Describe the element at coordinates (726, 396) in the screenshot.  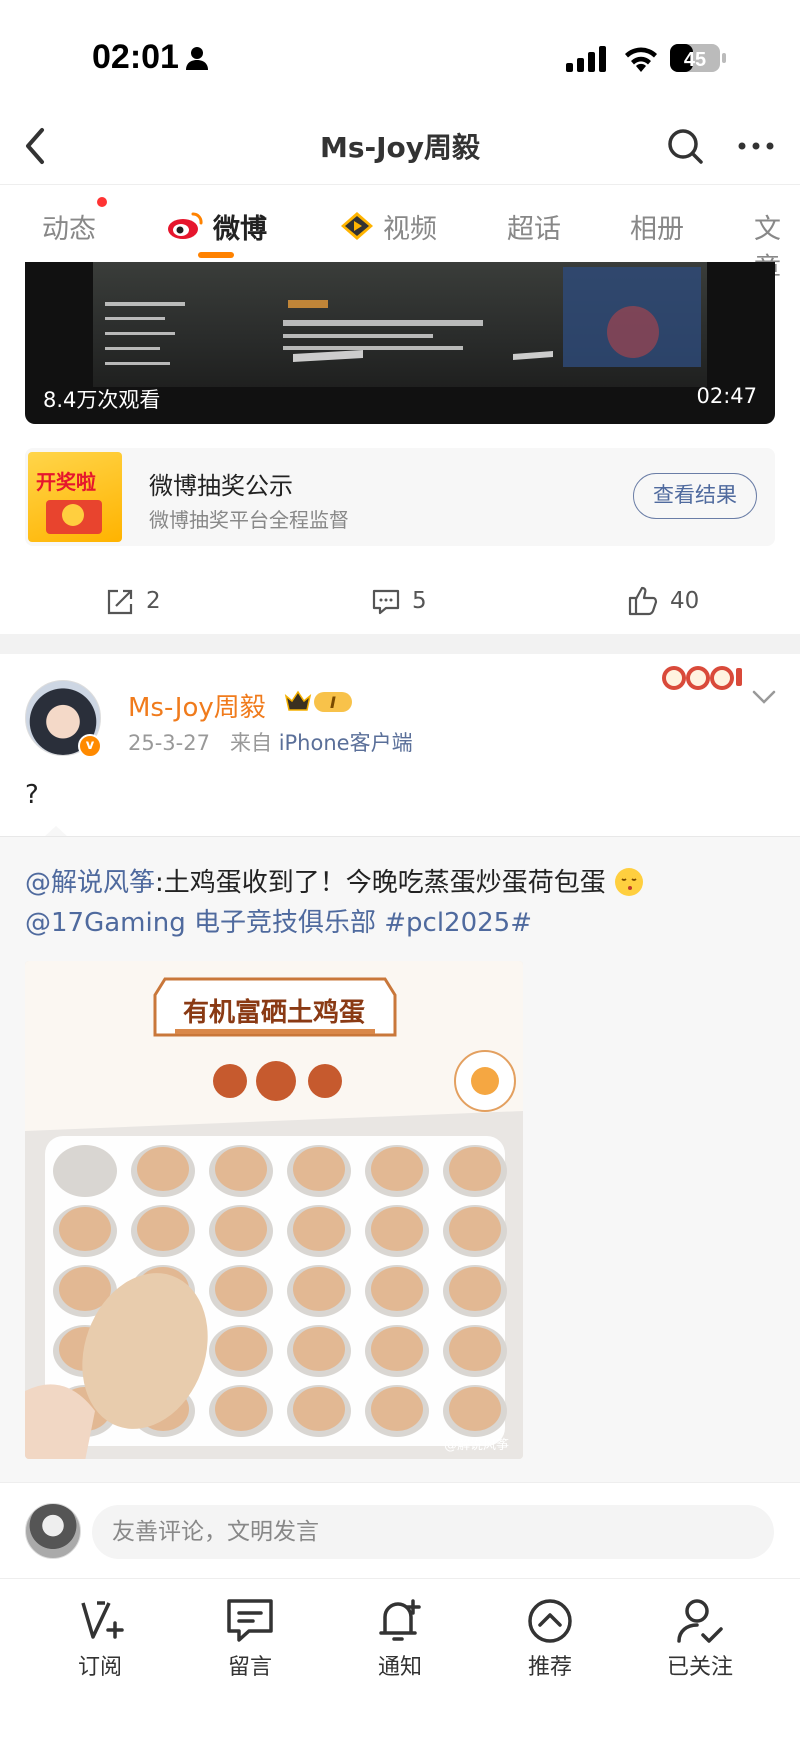
I see `video-duration: 02:47` at that location.